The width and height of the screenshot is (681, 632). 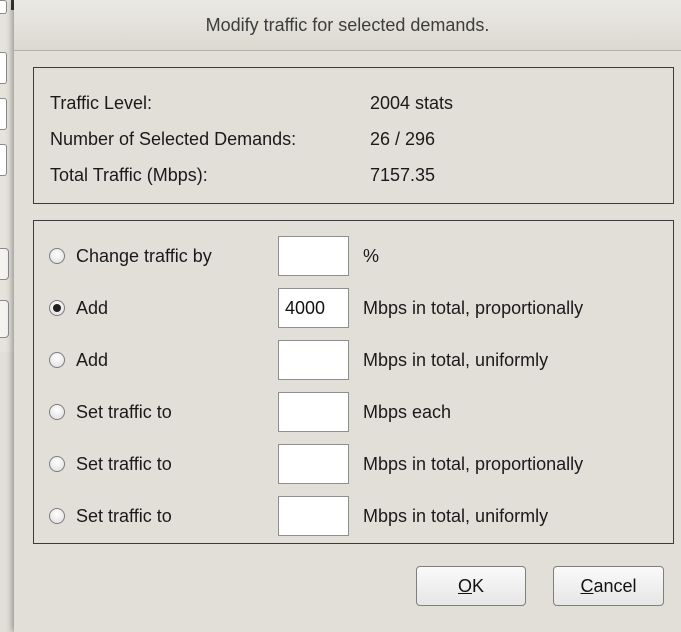 What do you see at coordinates (354, 516) in the screenshot?
I see `option-set-traffic-uniformly: Set traffic to Mbps in total, uniformly` at bounding box center [354, 516].